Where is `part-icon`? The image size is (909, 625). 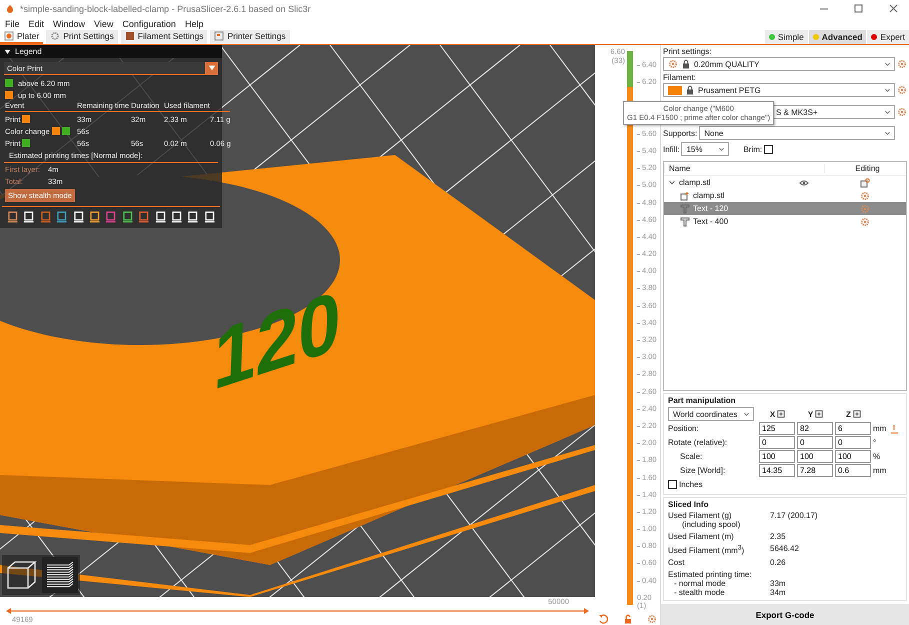 part-icon is located at coordinates (685, 195).